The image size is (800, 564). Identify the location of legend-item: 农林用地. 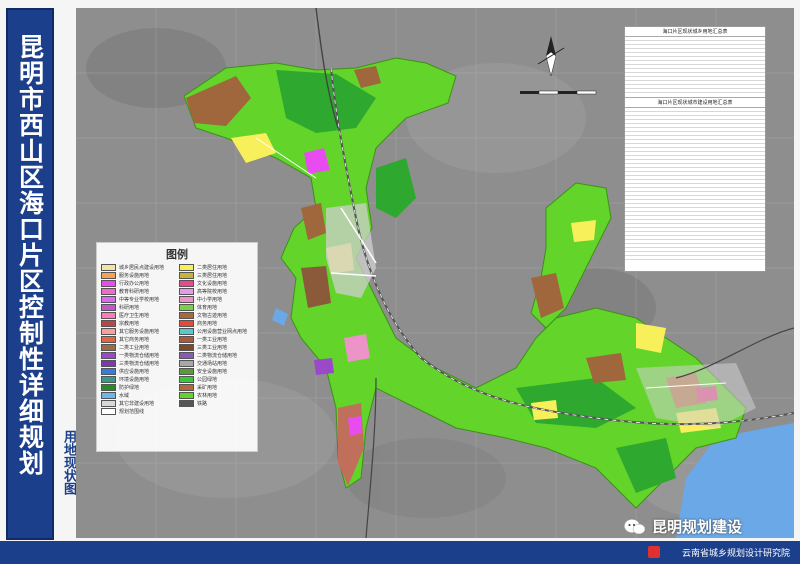
(216, 395).